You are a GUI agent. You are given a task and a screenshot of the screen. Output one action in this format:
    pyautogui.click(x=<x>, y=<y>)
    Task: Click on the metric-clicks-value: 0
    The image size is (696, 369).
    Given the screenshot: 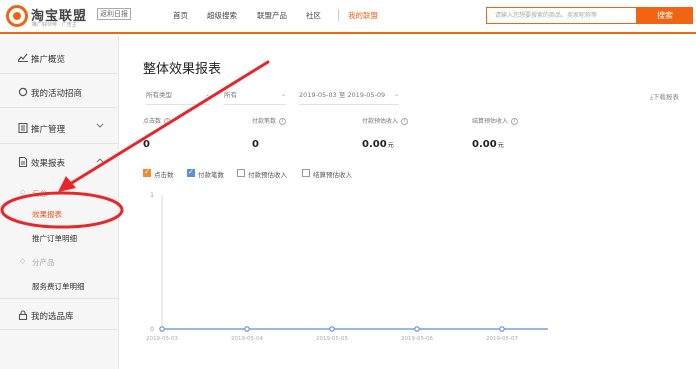 What is the action you would take?
    pyautogui.click(x=146, y=144)
    